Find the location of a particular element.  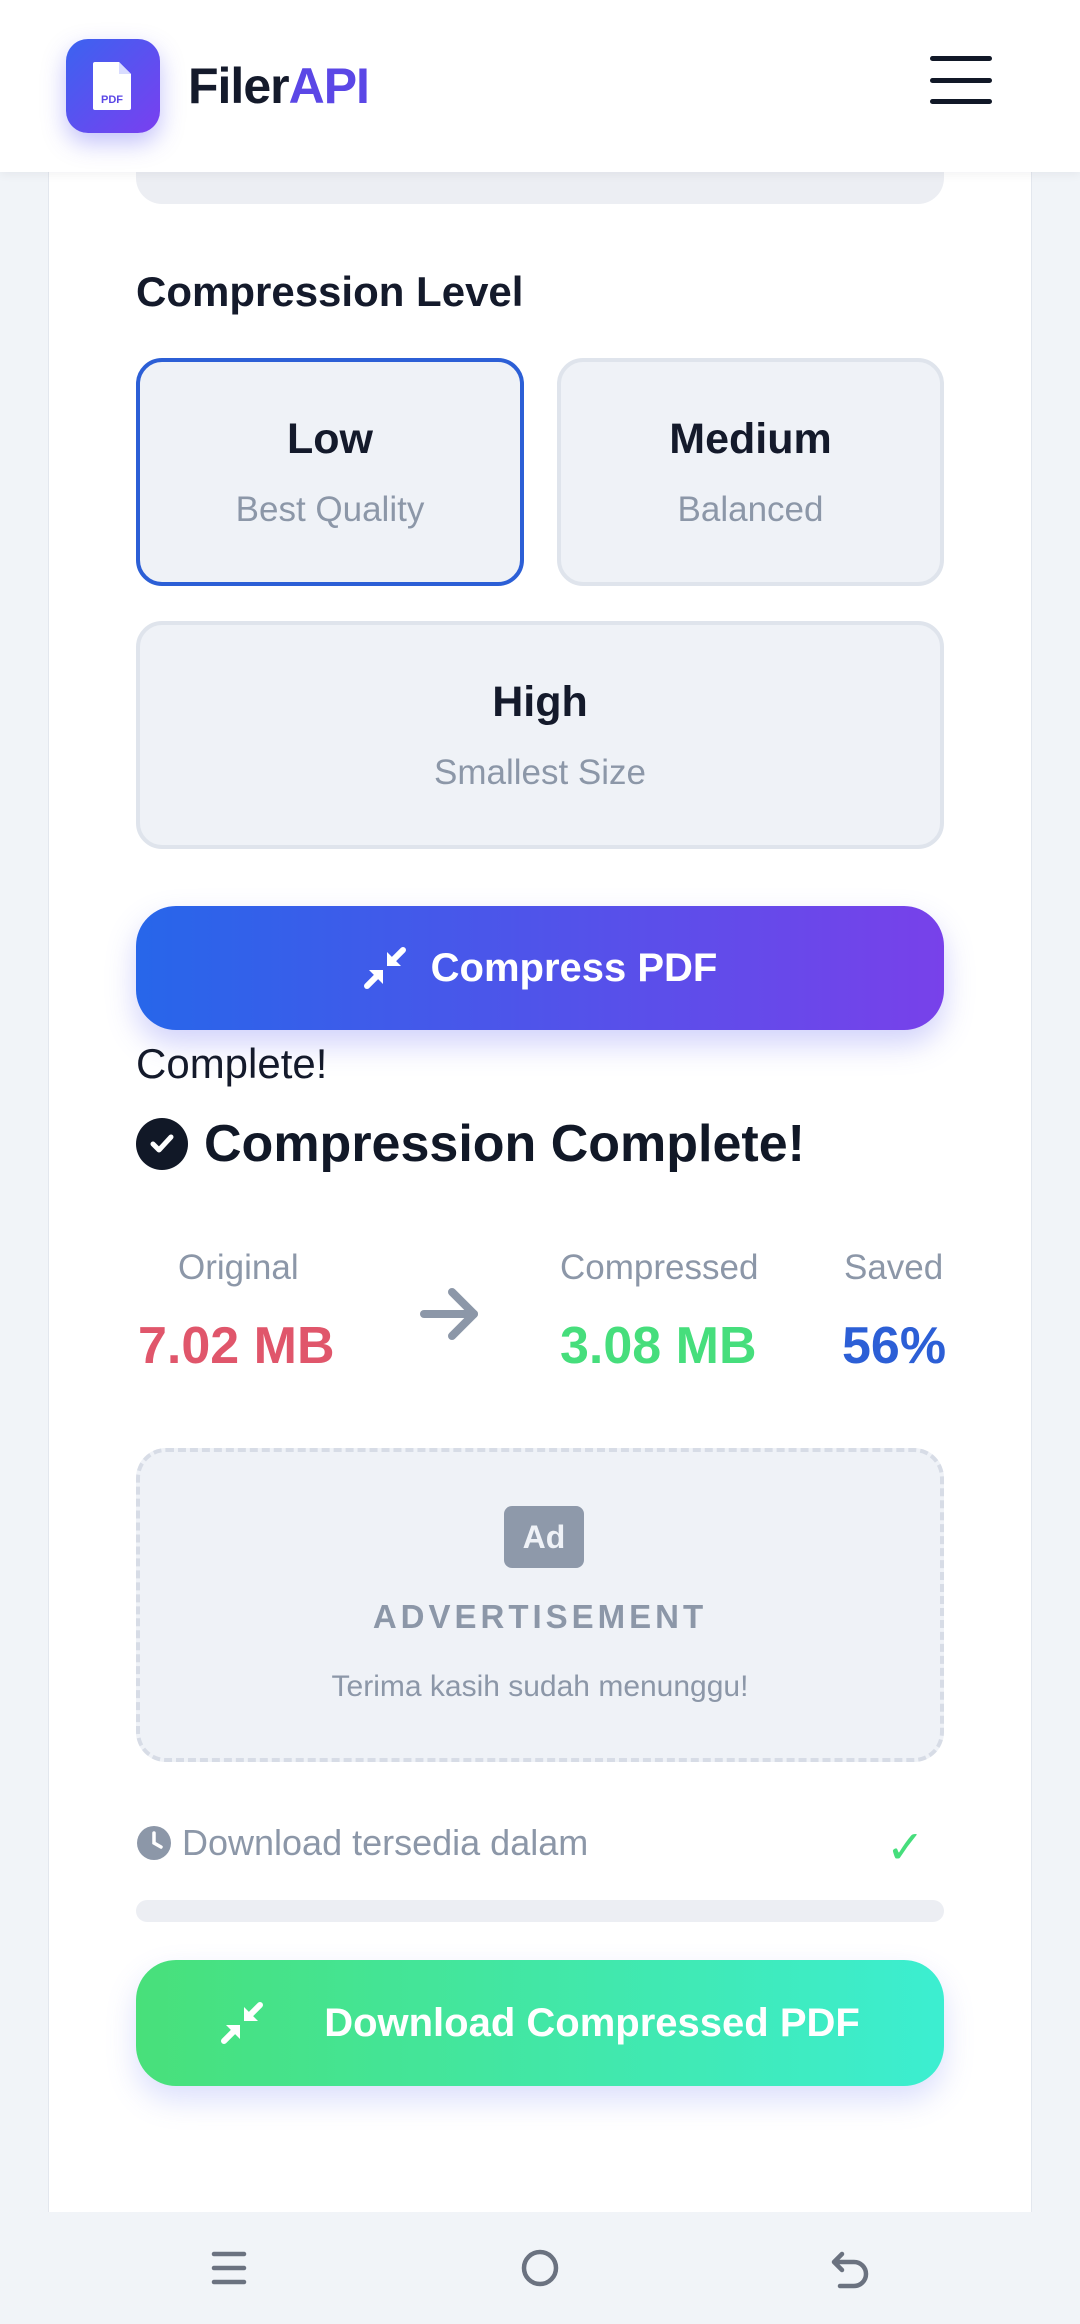

saved-percent-value: 56% is located at coordinates (894, 1346).